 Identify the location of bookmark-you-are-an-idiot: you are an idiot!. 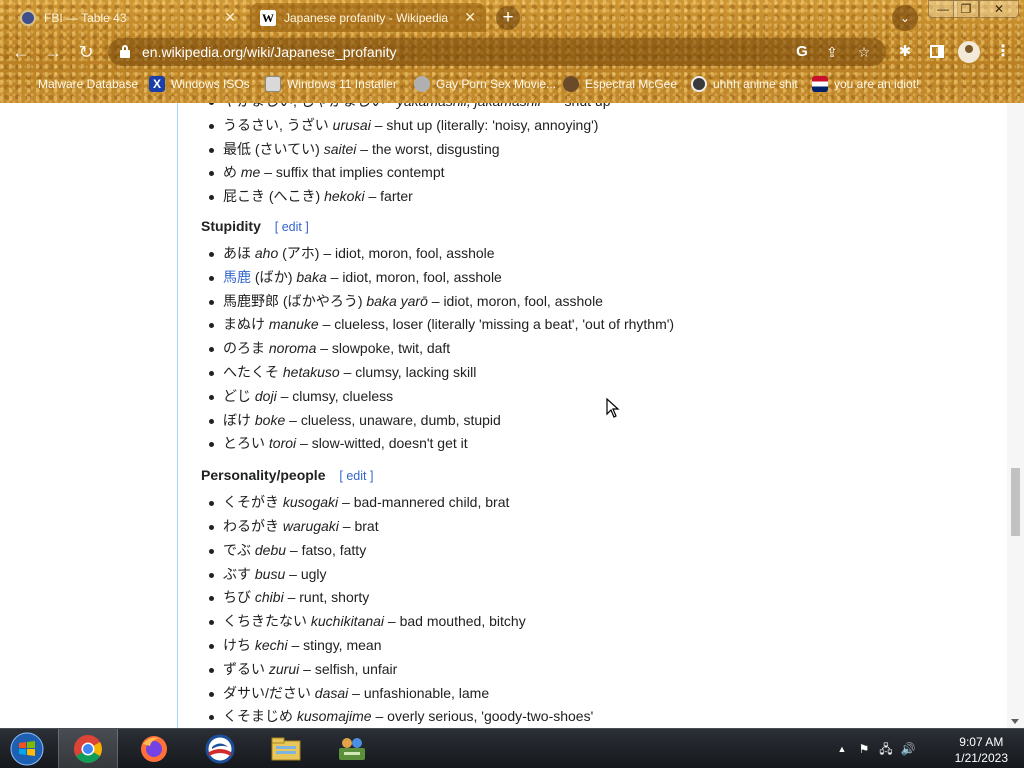
(865, 84).